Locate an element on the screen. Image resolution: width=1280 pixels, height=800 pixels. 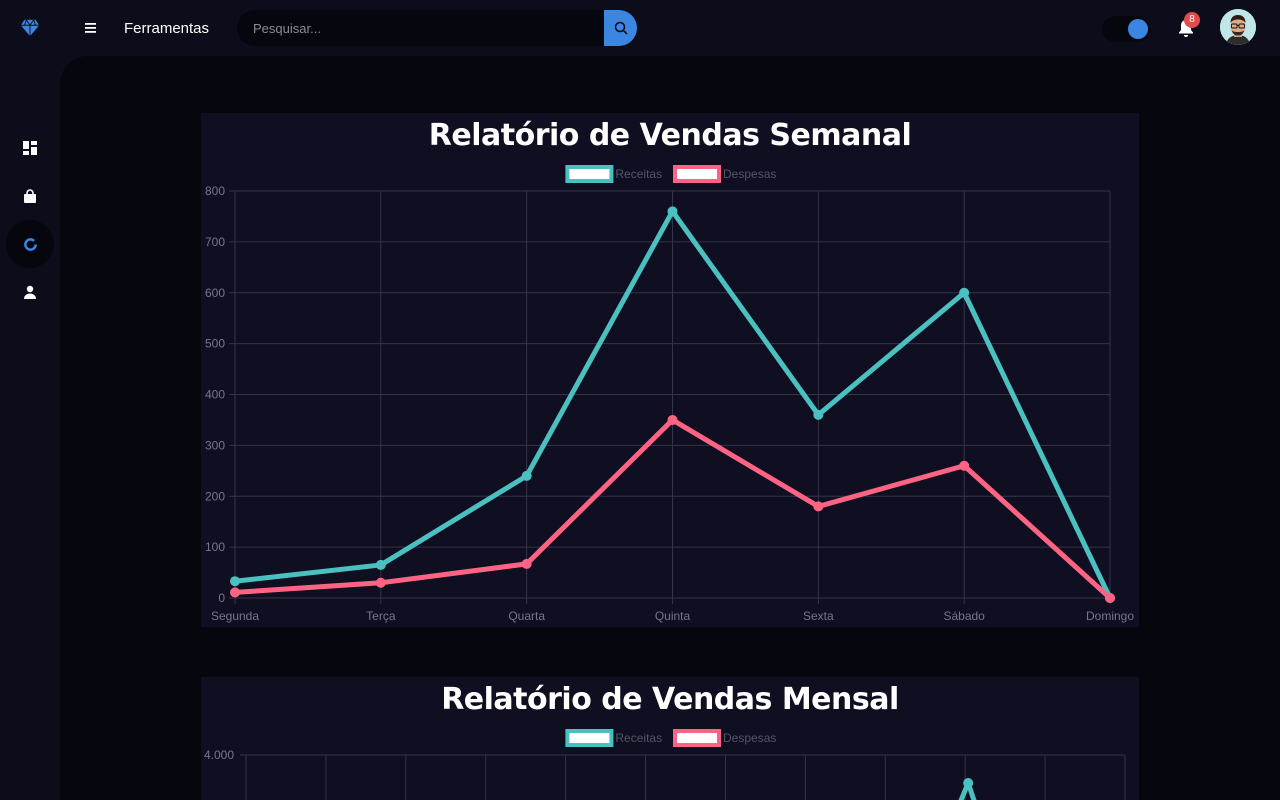
search-icon is located at coordinates (621, 28).